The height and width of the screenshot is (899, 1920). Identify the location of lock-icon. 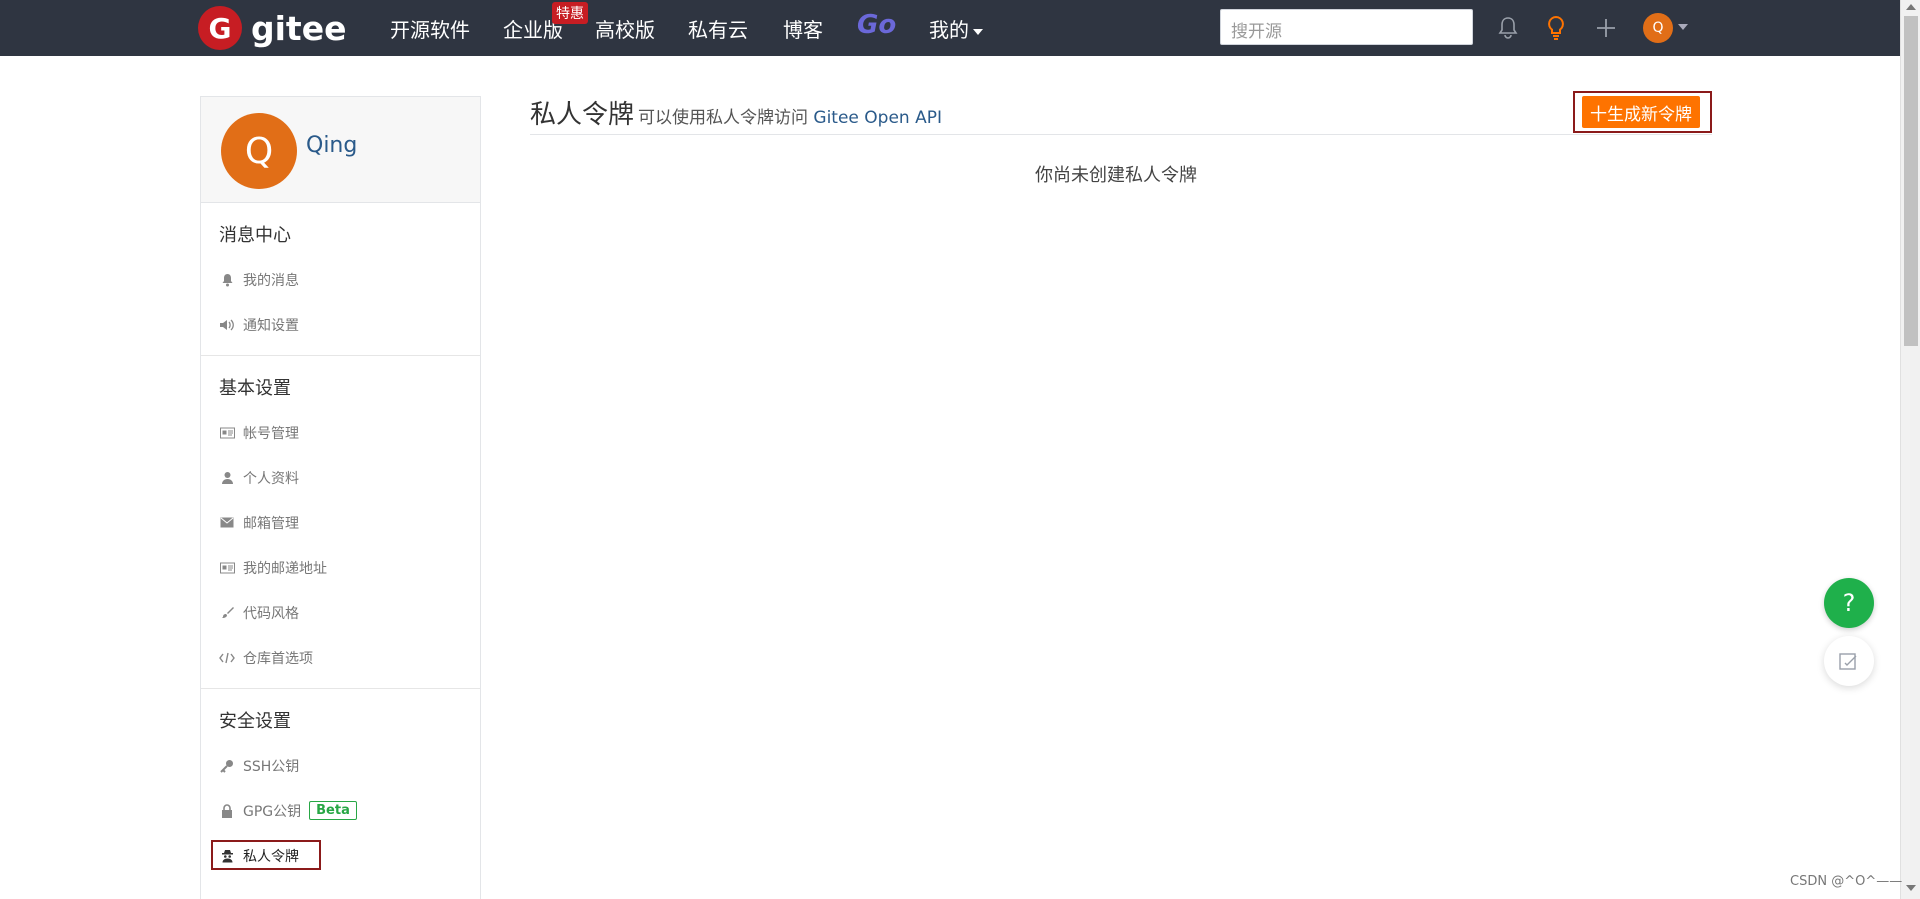
(227, 811).